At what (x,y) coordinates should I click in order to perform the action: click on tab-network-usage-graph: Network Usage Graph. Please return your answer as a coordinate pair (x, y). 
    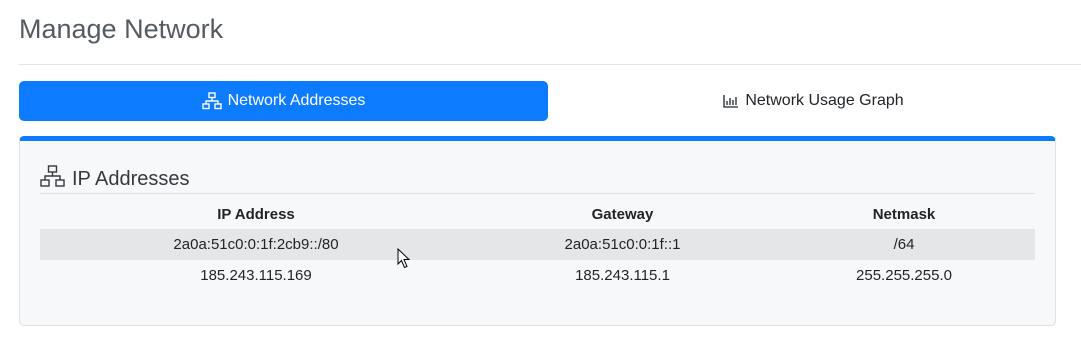
    Looking at the image, I should click on (813, 101).